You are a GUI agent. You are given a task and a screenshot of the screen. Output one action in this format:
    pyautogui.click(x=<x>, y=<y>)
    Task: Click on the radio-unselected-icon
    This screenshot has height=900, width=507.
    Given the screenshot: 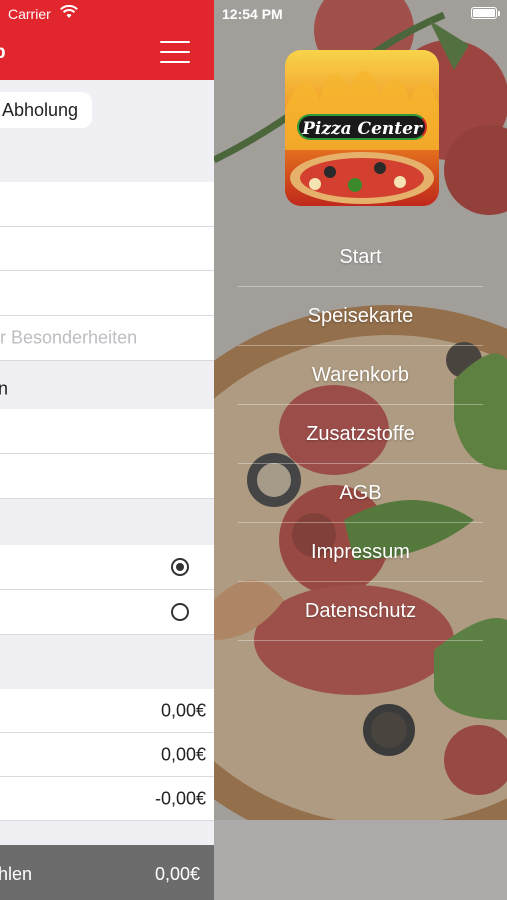 What is the action you would take?
    pyautogui.click(x=180, y=612)
    